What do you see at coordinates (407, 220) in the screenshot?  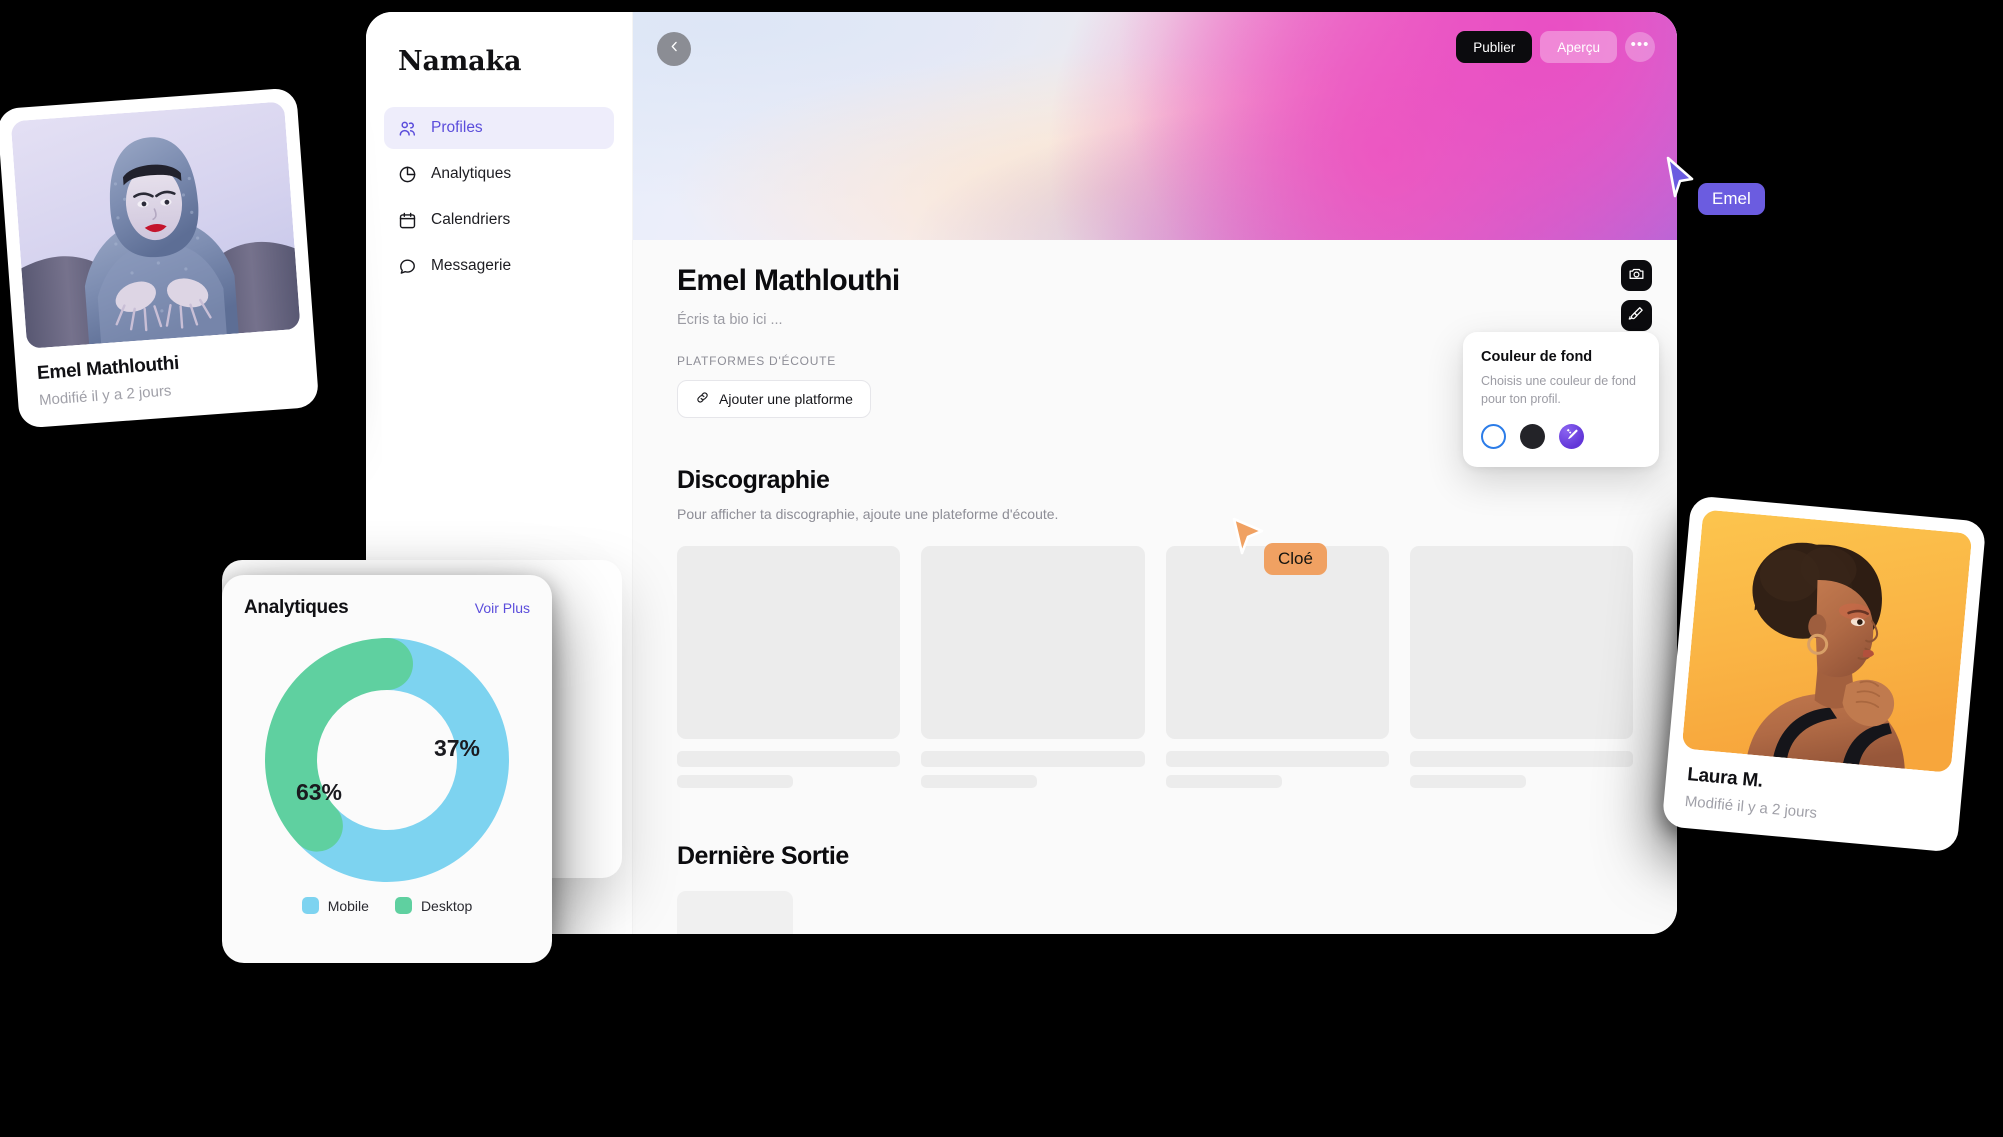 I see `calendar-icon` at bounding box center [407, 220].